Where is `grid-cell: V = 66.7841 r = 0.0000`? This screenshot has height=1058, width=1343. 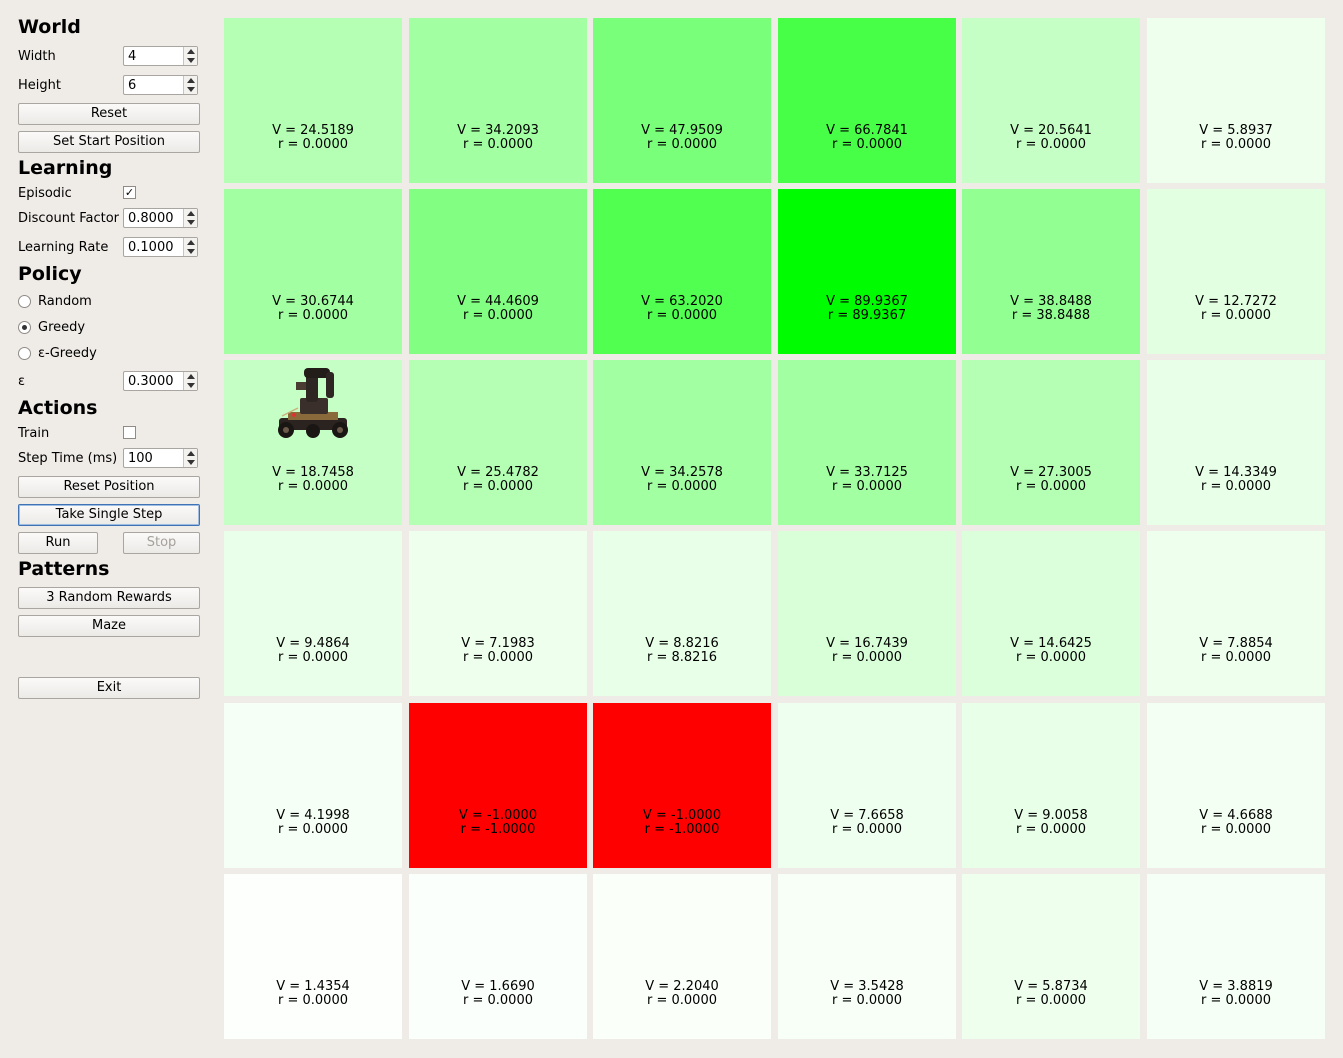 grid-cell: V = 66.7841 r = 0.0000 is located at coordinates (867, 100).